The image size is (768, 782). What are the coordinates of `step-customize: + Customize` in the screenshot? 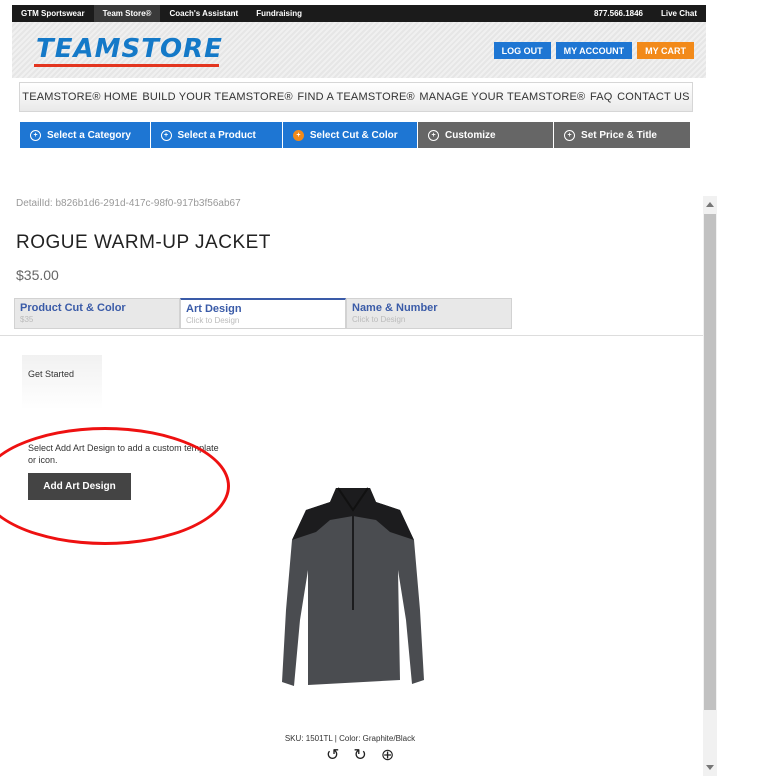 It's located at (485, 135).